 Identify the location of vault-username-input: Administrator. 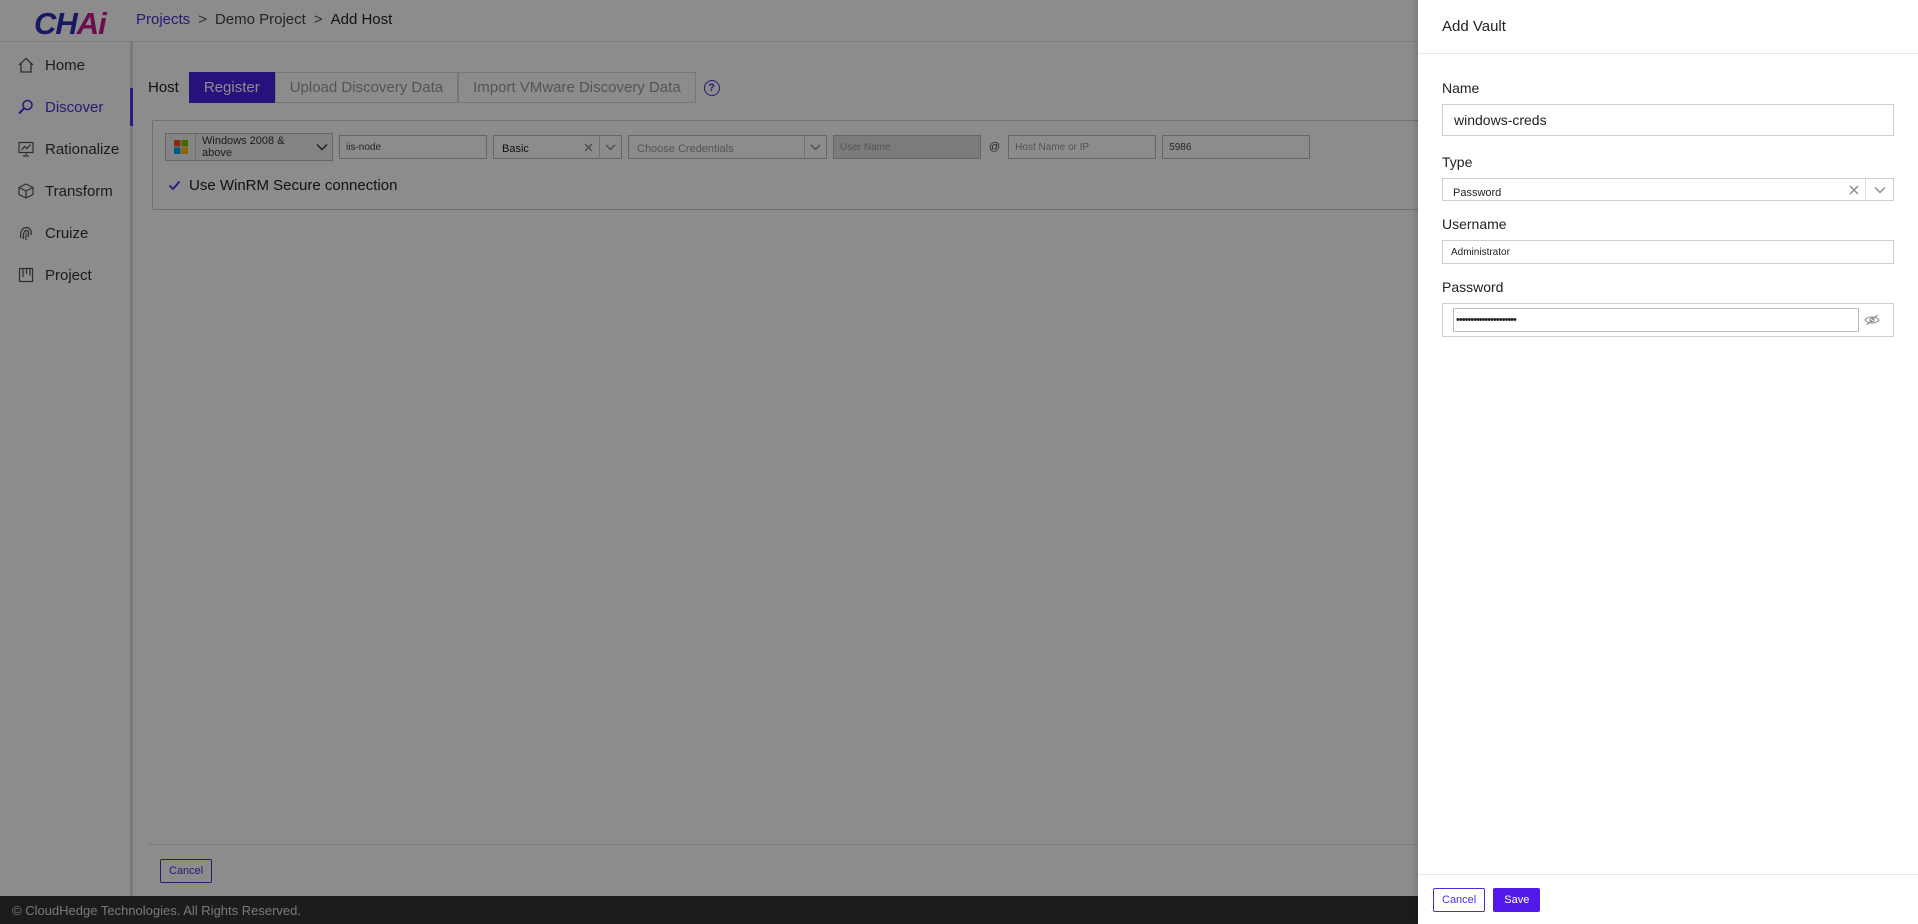
(1668, 252).